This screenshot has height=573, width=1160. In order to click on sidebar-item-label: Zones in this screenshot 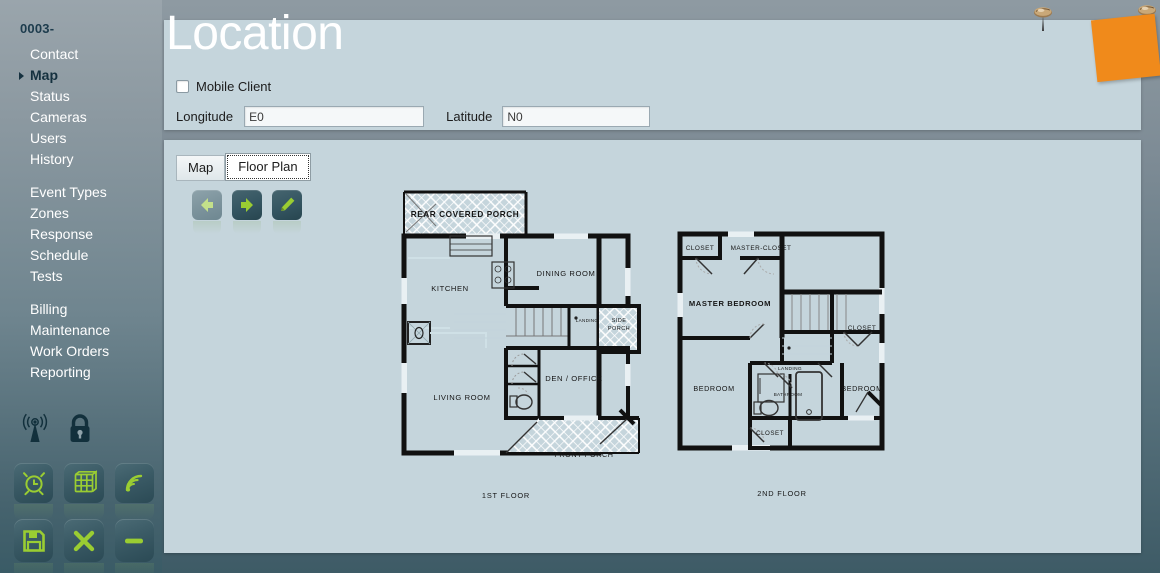, I will do `click(49, 213)`.